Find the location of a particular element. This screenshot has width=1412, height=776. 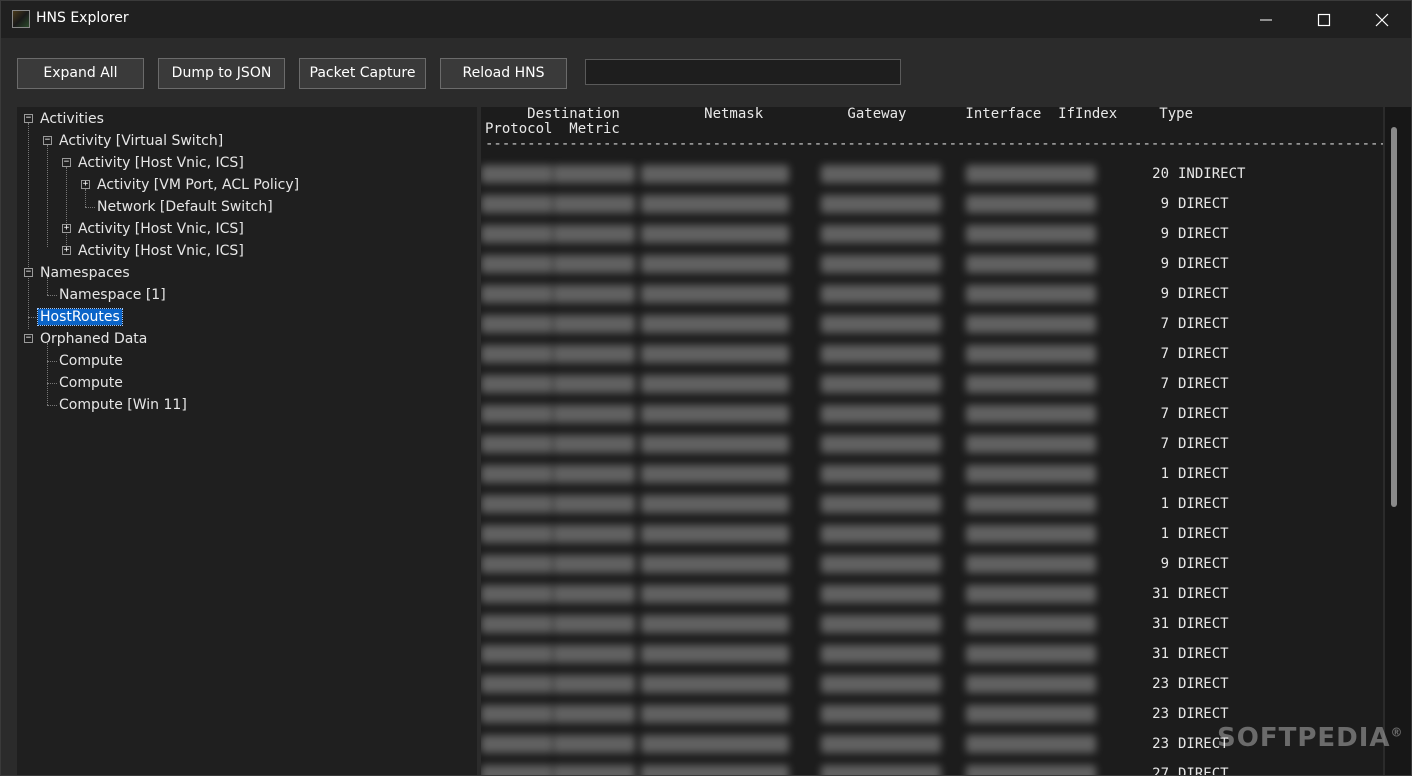

close-icon is located at coordinates (1382, 20).